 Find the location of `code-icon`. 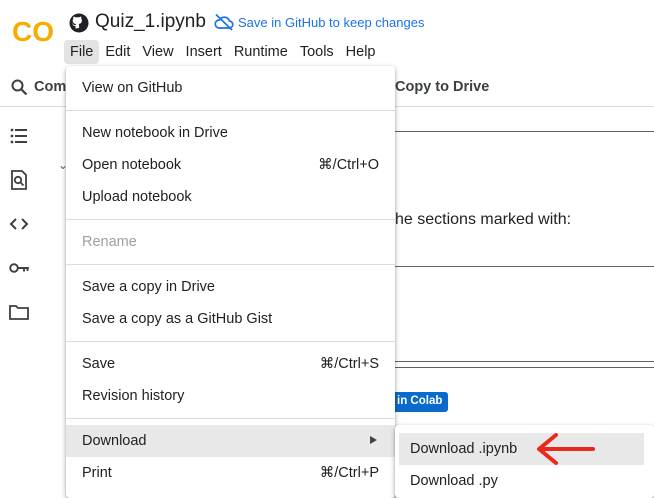

code-icon is located at coordinates (19, 224).